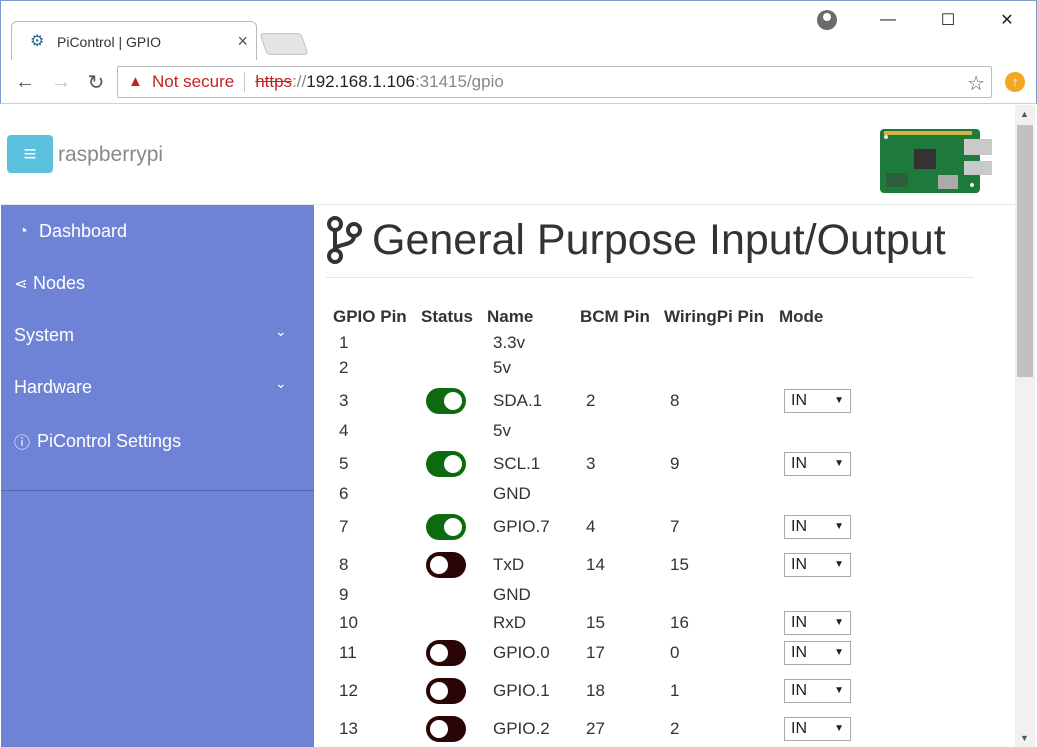 This screenshot has height=747, width=1037. What do you see at coordinates (675, 690) in the screenshot?
I see `wiringpi-pin-cell: 1` at bounding box center [675, 690].